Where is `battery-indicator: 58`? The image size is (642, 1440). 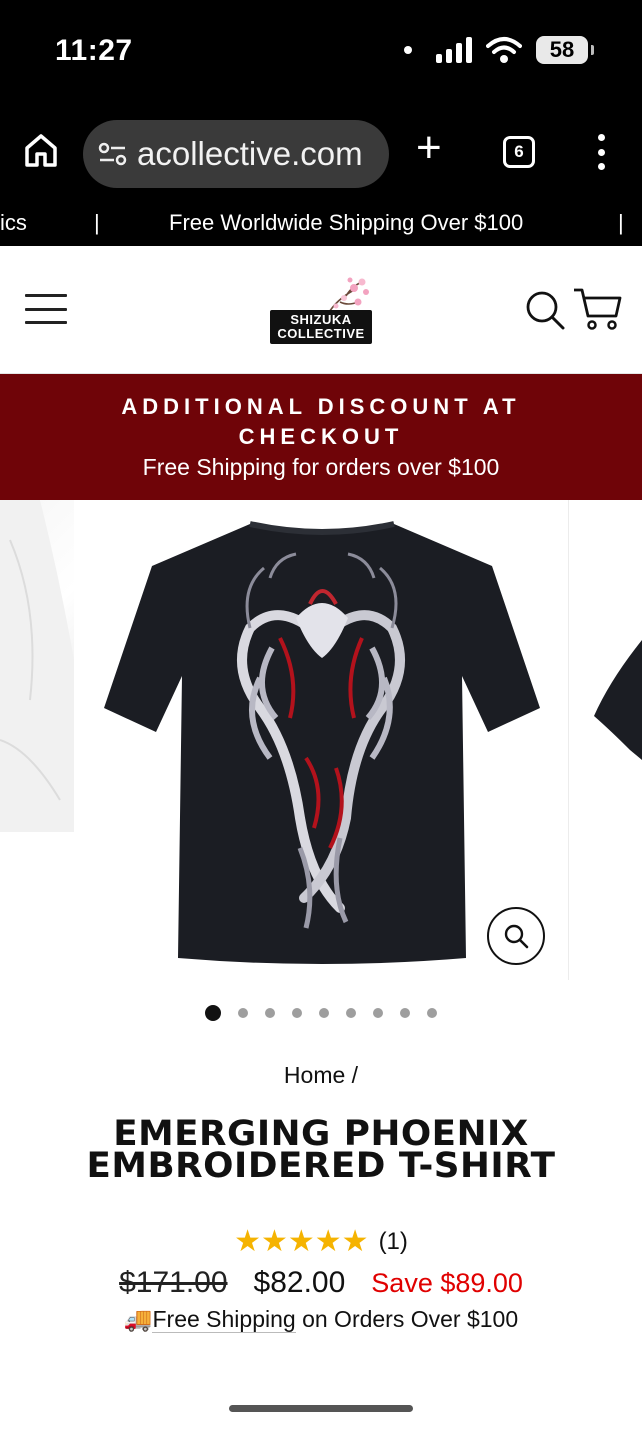
battery-indicator: 58 is located at coordinates (565, 50).